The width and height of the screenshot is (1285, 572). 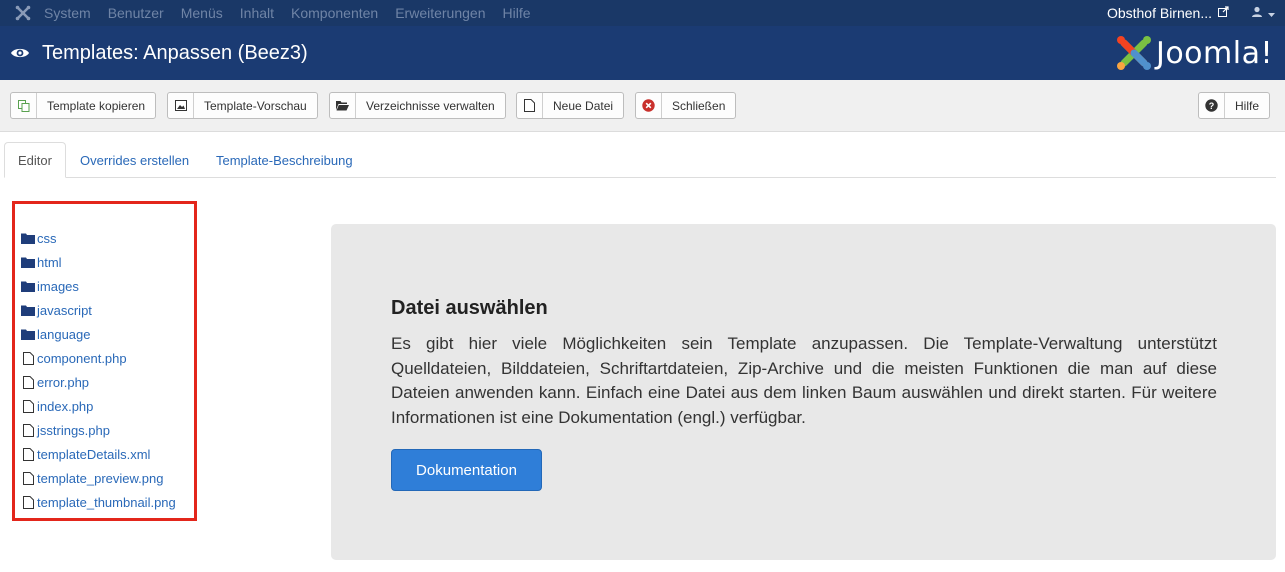 I want to click on tree-file-jsstrings-php: jsstrings.php, so click(x=65, y=430).